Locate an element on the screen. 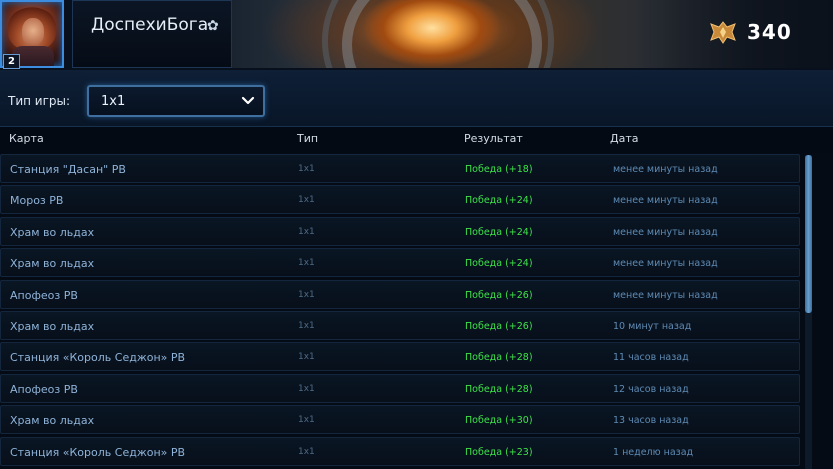  map-name: Мороз РВ is located at coordinates (37, 201).